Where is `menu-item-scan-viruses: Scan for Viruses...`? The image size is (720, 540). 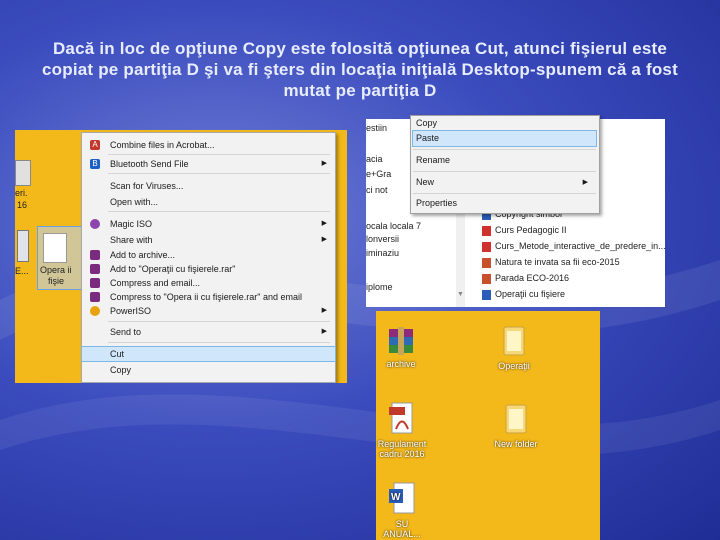
menu-item-scan-viruses: Scan for Viruses... is located at coordinates (208, 186).